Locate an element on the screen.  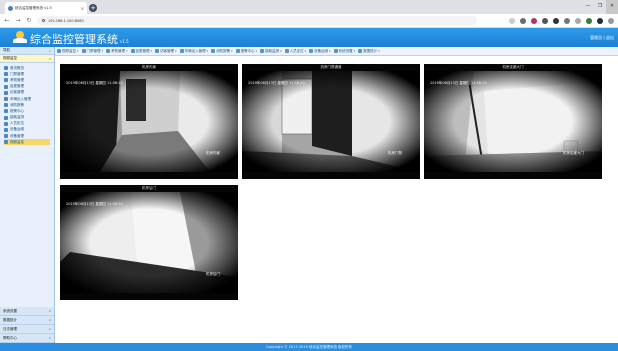
sidebar-item-label: 视频监控 is located at coordinates (17, 141).